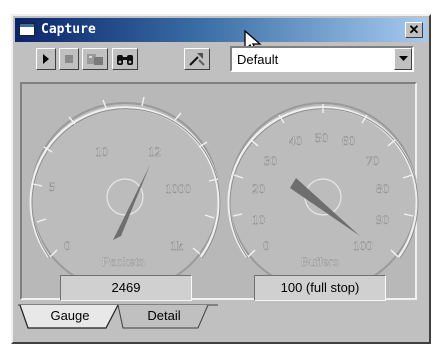 The height and width of the screenshot is (354, 442). What do you see at coordinates (70, 316) in the screenshot?
I see `tab-gauge: Gauge` at bounding box center [70, 316].